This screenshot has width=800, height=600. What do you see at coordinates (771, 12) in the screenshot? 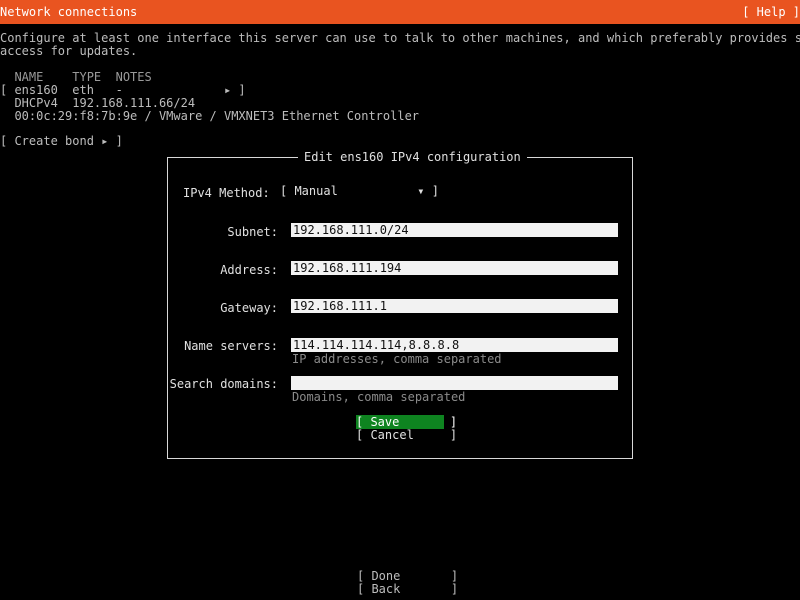
I see `help-button: [ Help ]` at bounding box center [771, 12].